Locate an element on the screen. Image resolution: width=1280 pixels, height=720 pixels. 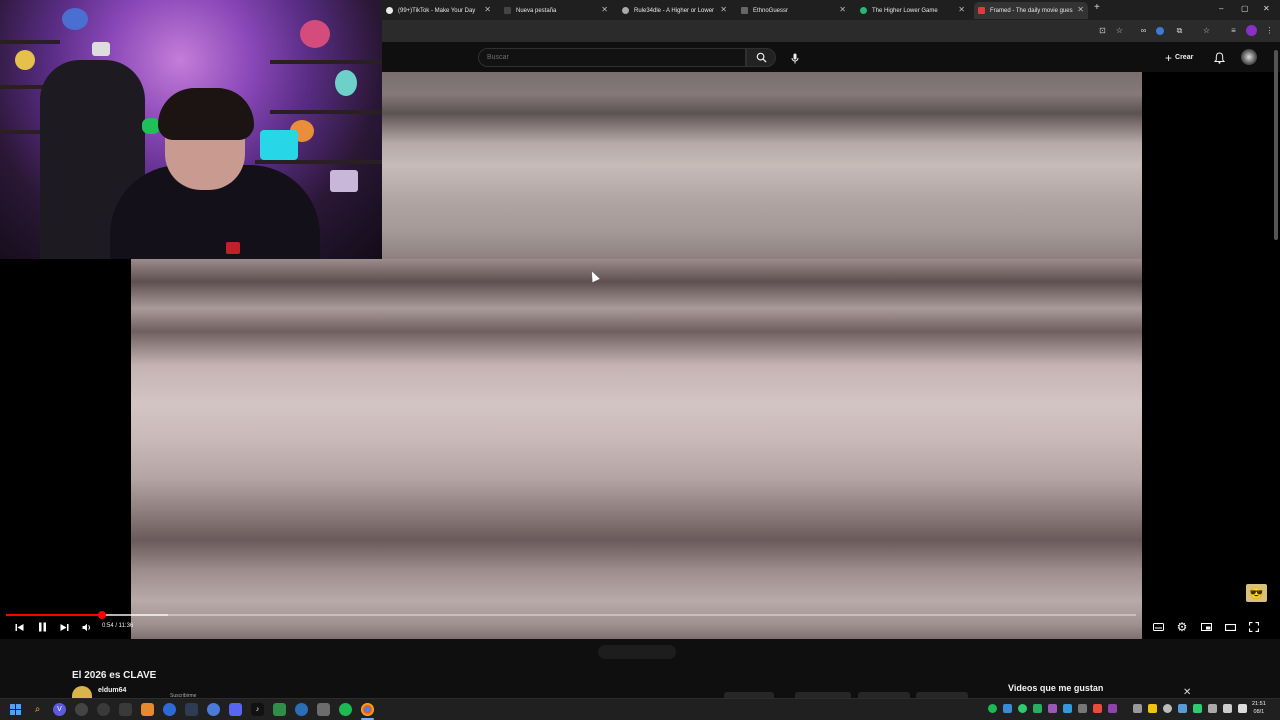
volume-tray-icon is located at coordinates (1242, 708).